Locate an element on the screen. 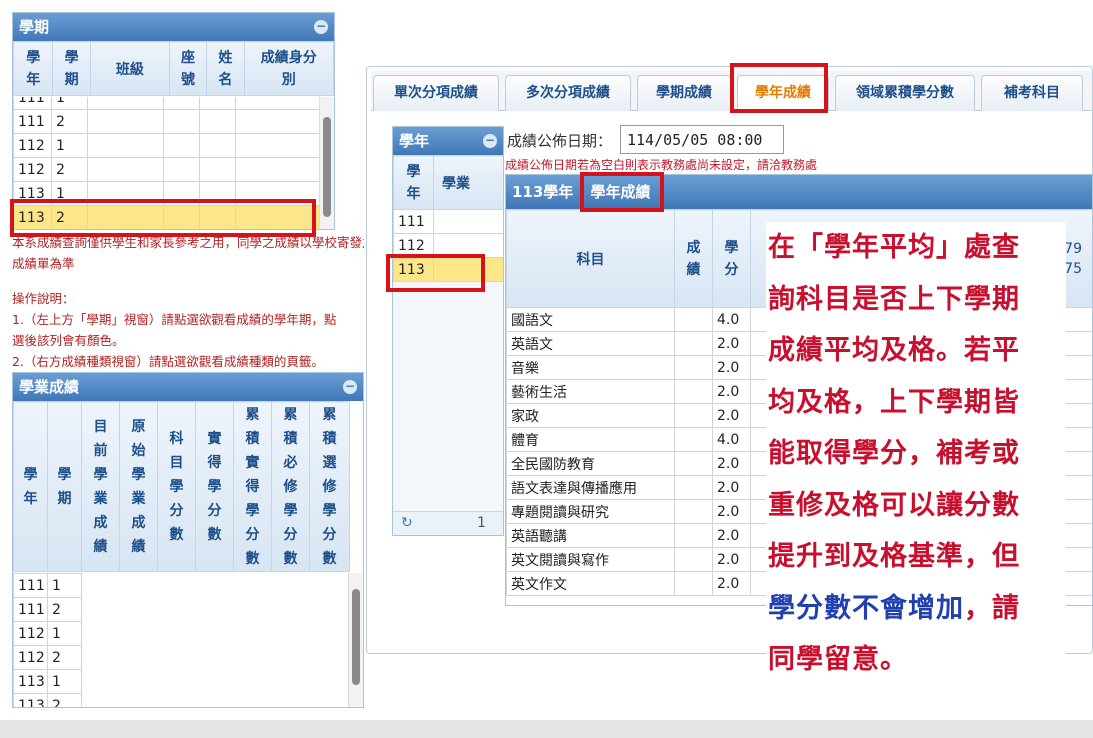 This screenshot has height=738, width=1093. cell-subject: 英文作文 is located at coordinates (590, 583).